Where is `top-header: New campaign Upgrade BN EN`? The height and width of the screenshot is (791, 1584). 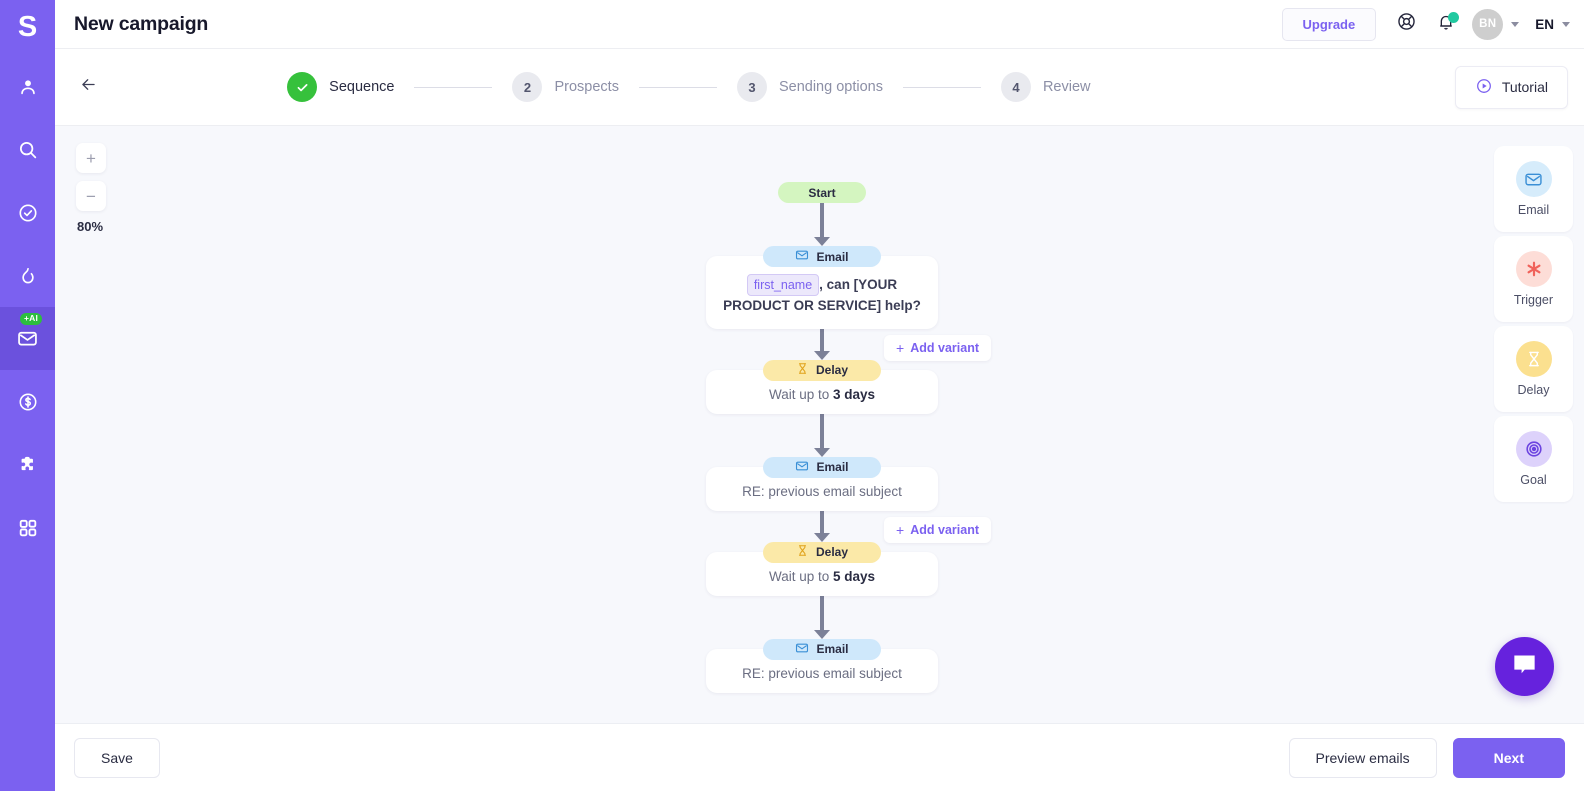
top-header: New campaign Upgrade BN EN is located at coordinates (819, 24).